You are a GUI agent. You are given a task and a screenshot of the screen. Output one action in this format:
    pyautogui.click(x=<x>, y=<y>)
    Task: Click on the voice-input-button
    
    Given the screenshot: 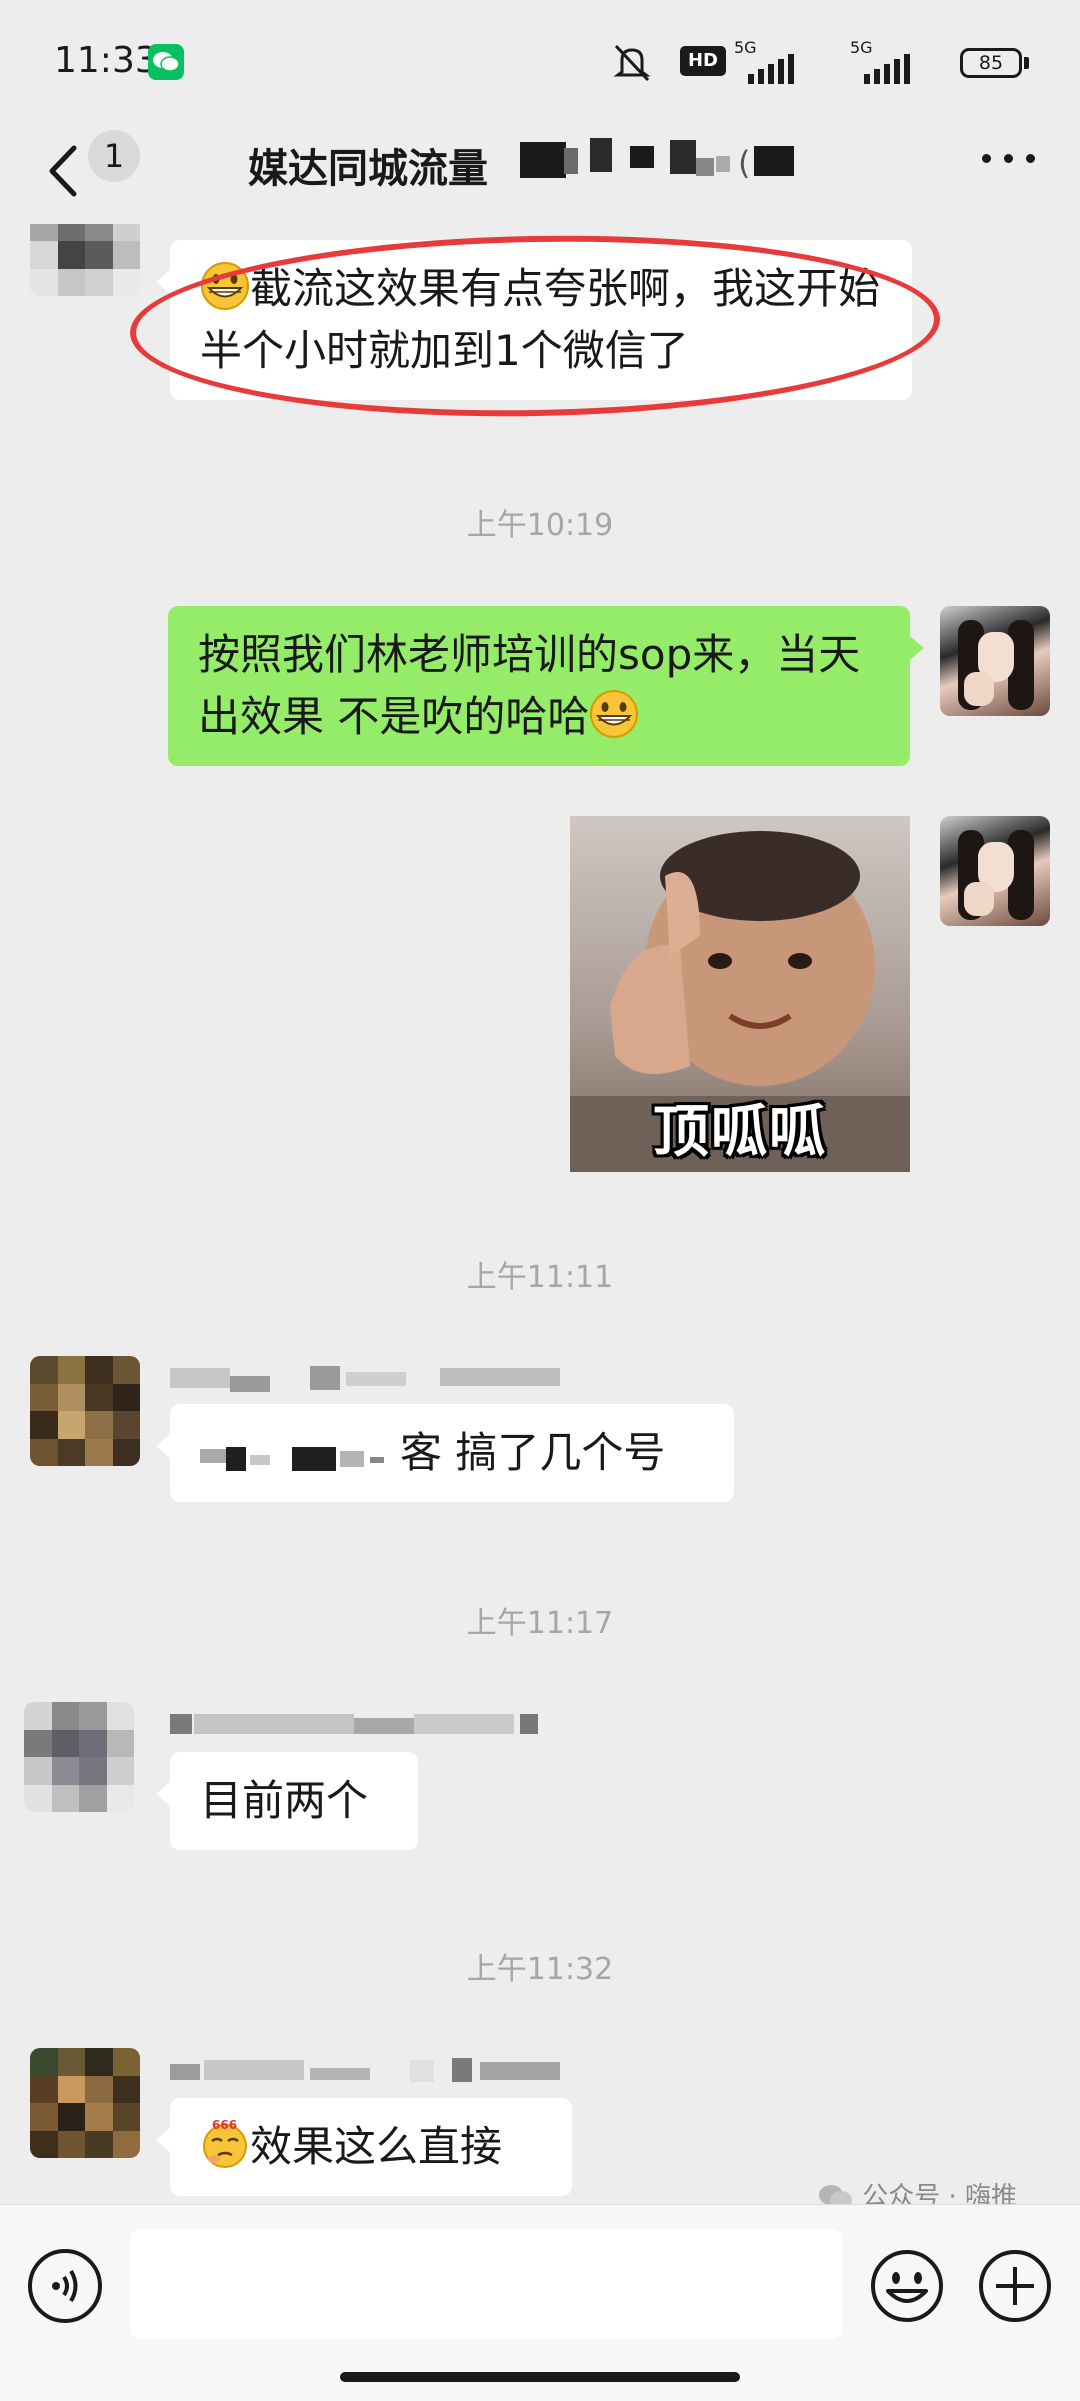 What is the action you would take?
    pyautogui.click(x=65, y=2286)
    